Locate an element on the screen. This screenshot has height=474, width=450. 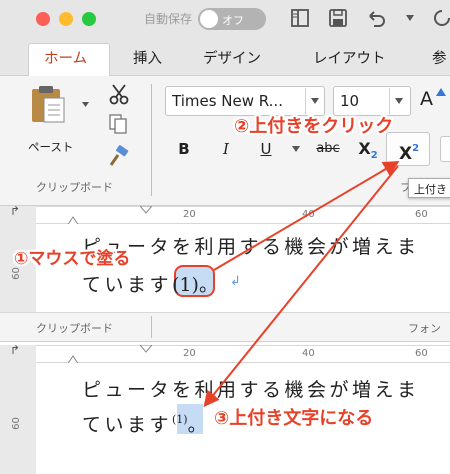
doc-bottom-superscript-text: (1) is located at coordinates (180, 419).